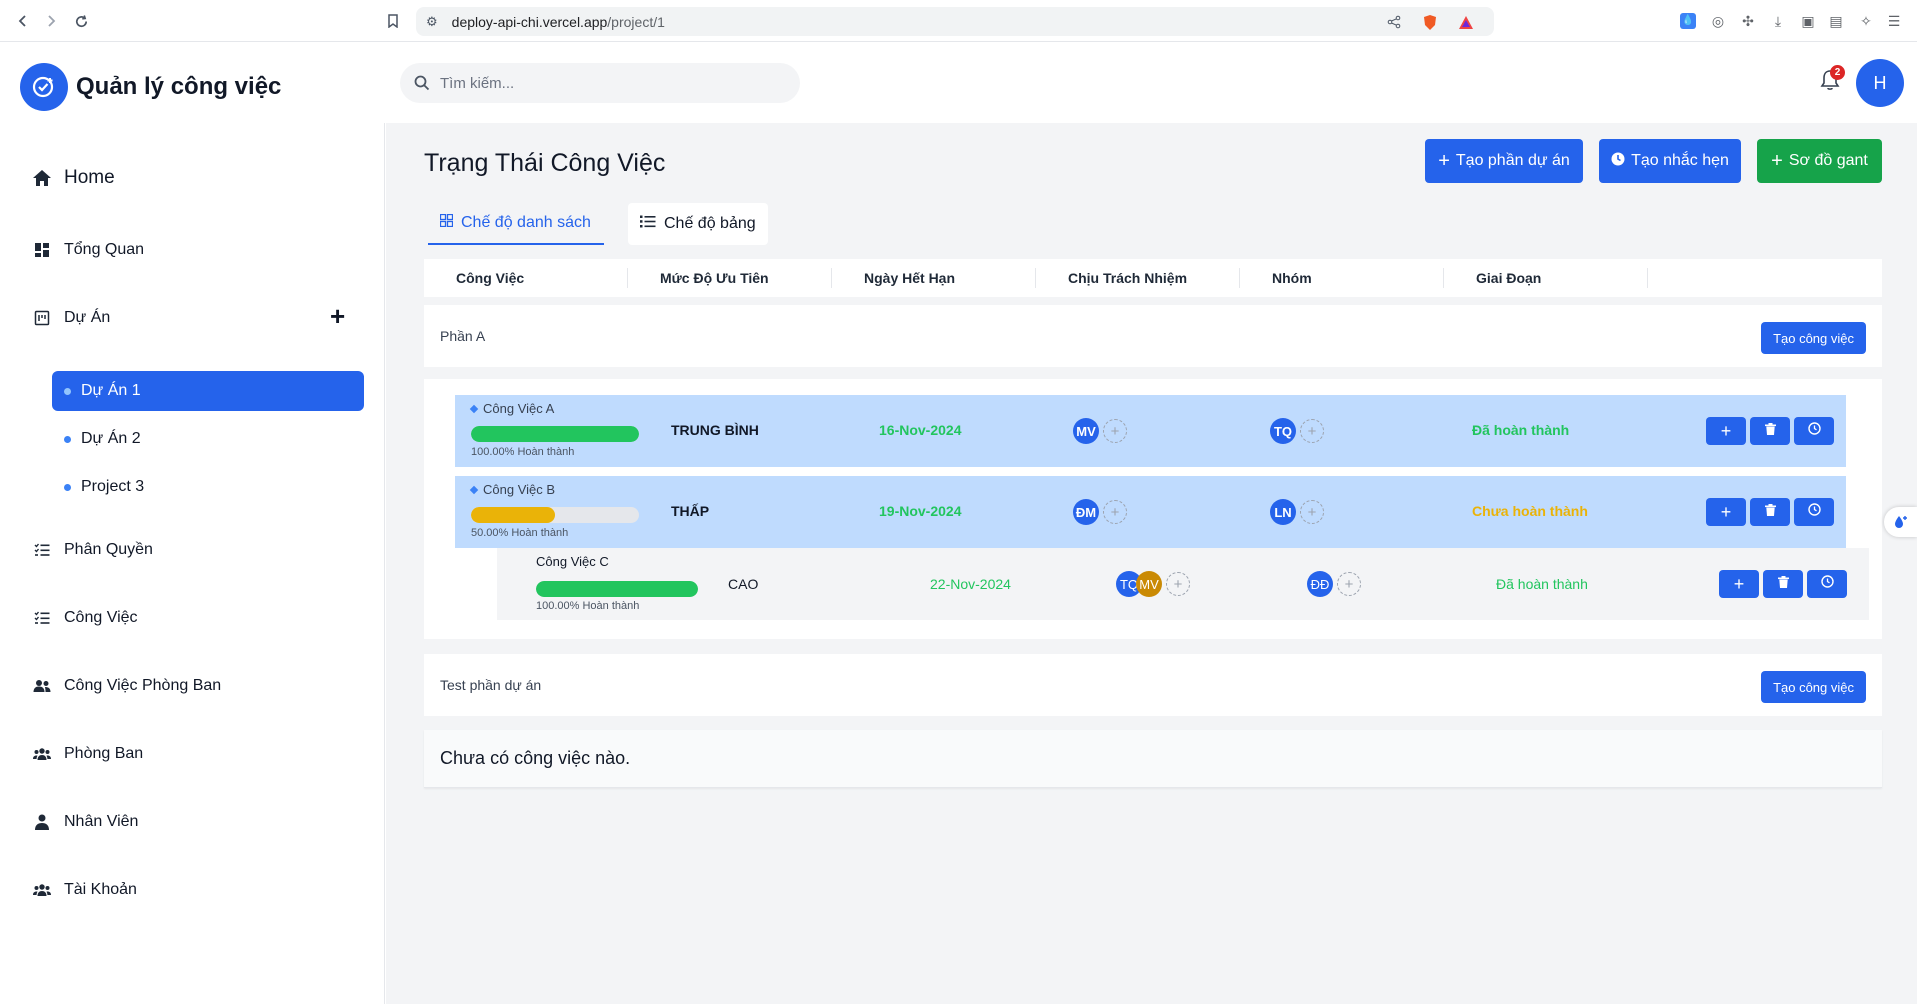 Image resolution: width=1917 pixels, height=1004 pixels. I want to click on search-box, so click(600, 83).